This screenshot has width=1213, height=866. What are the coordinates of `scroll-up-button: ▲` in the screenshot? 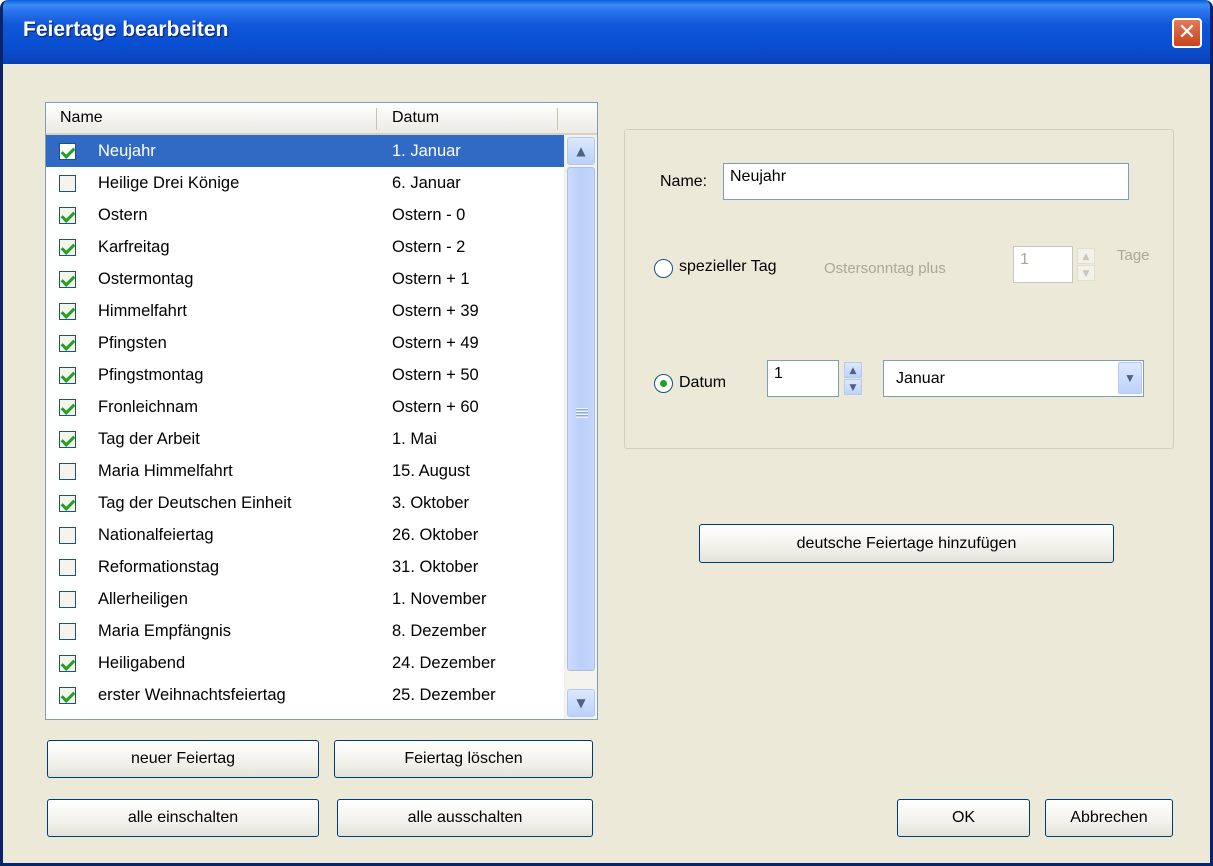 It's located at (581, 151).